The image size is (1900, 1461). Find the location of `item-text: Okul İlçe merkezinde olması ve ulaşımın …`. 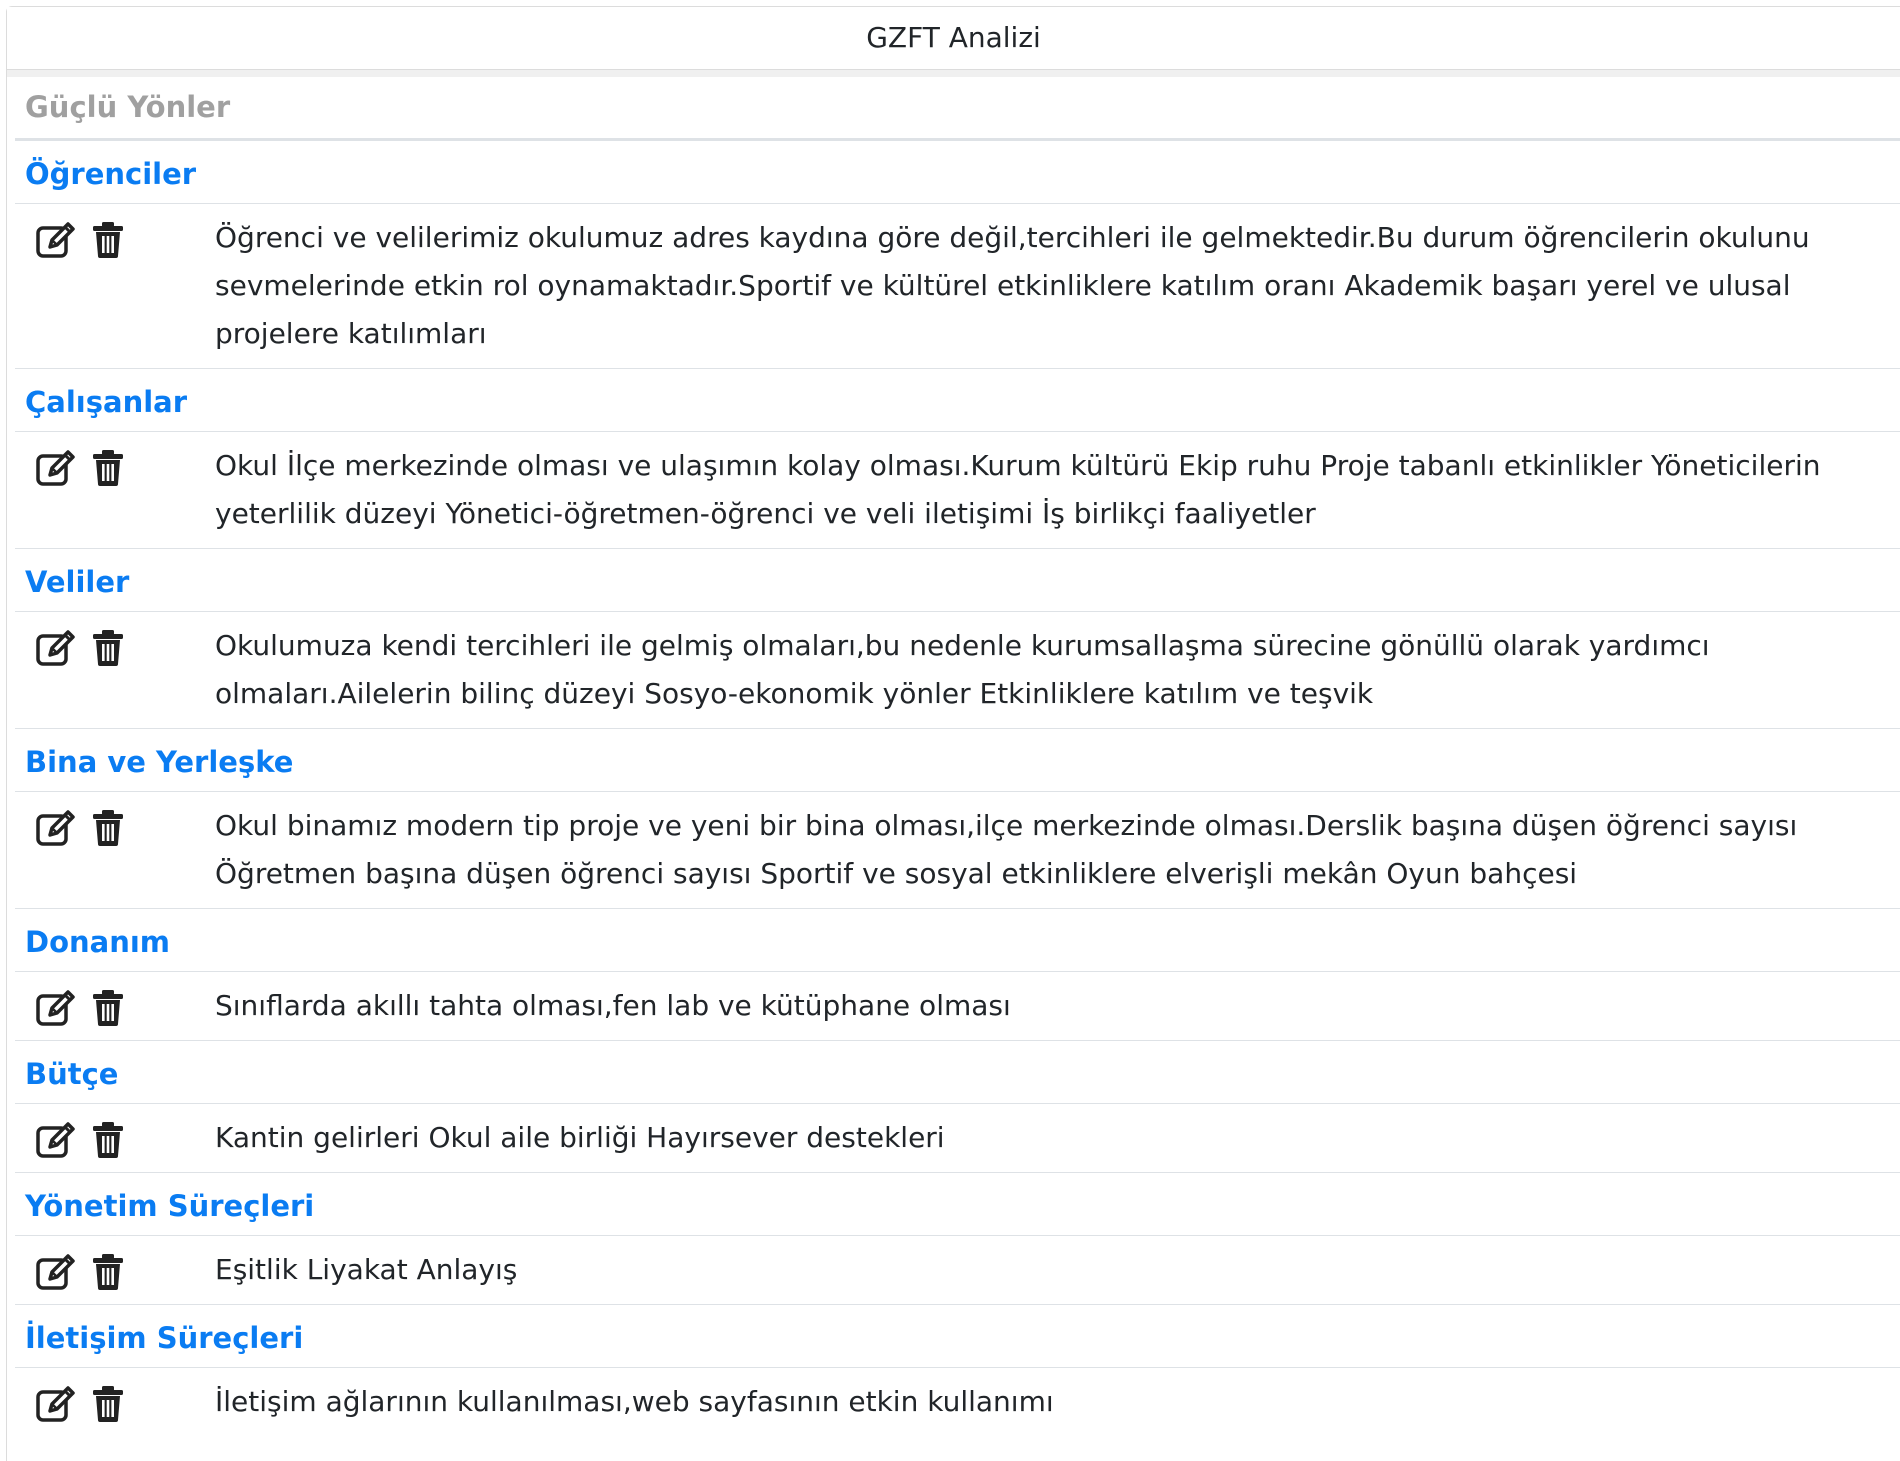

item-text: Okul İlçe merkezinde olması ve ulaşımın … is located at coordinates (1018, 489).